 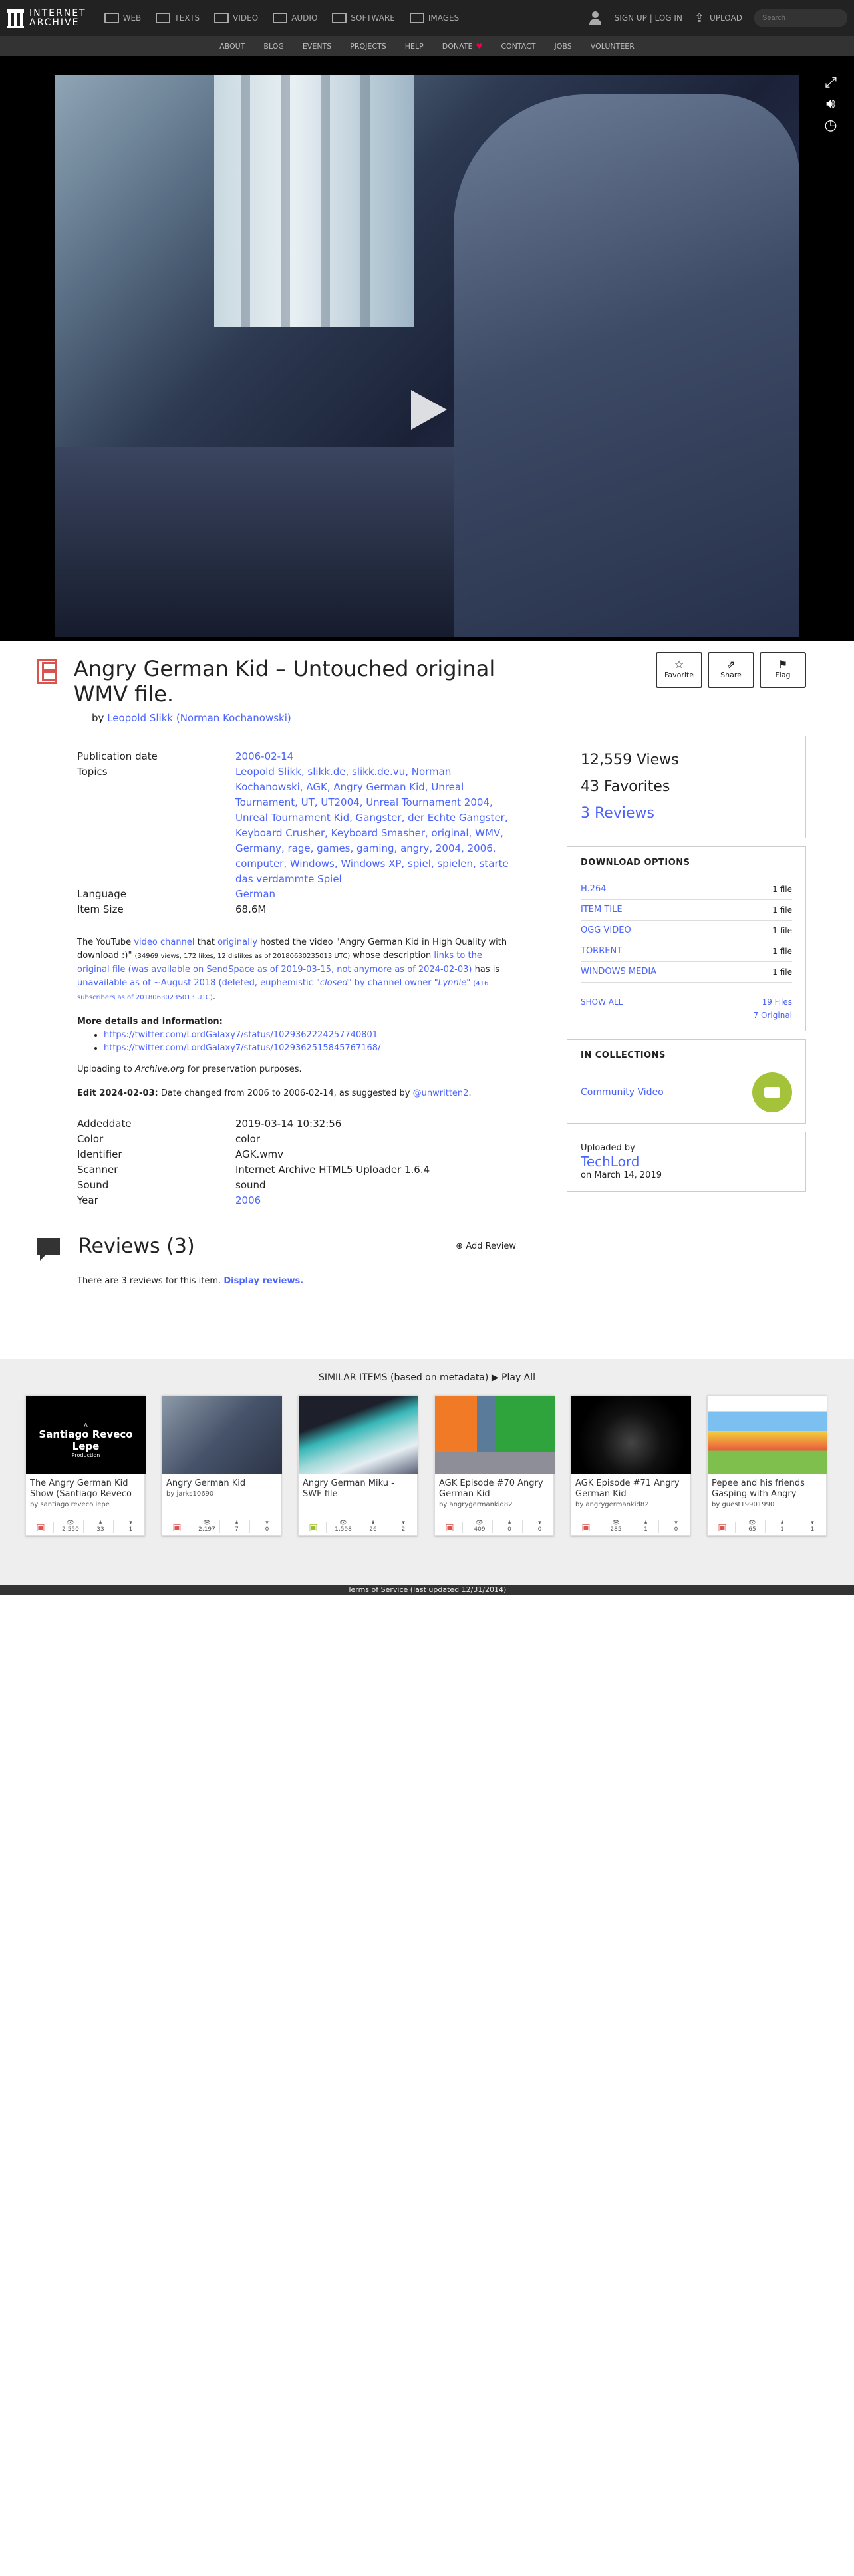 I want to click on film-icon, so click(x=221, y=18).